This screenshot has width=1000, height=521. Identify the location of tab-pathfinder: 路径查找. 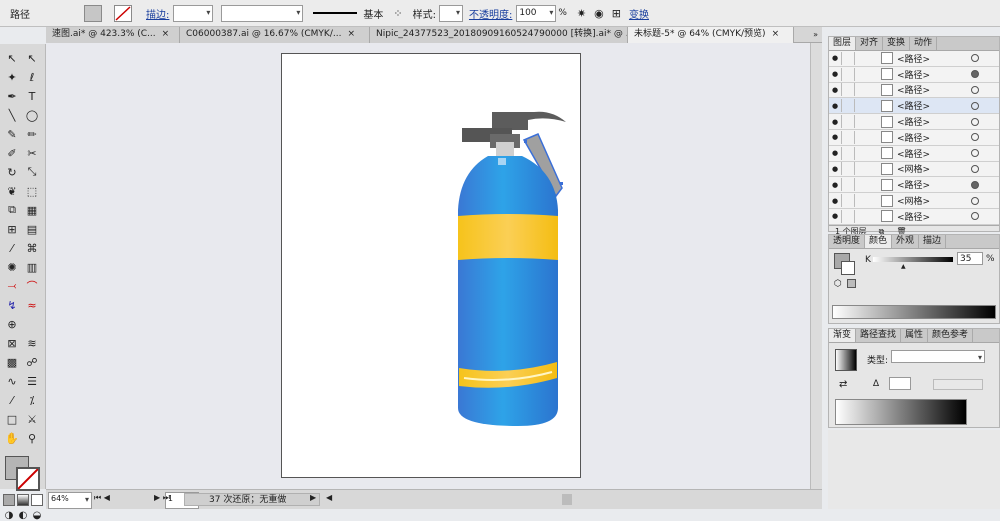
(879, 335).